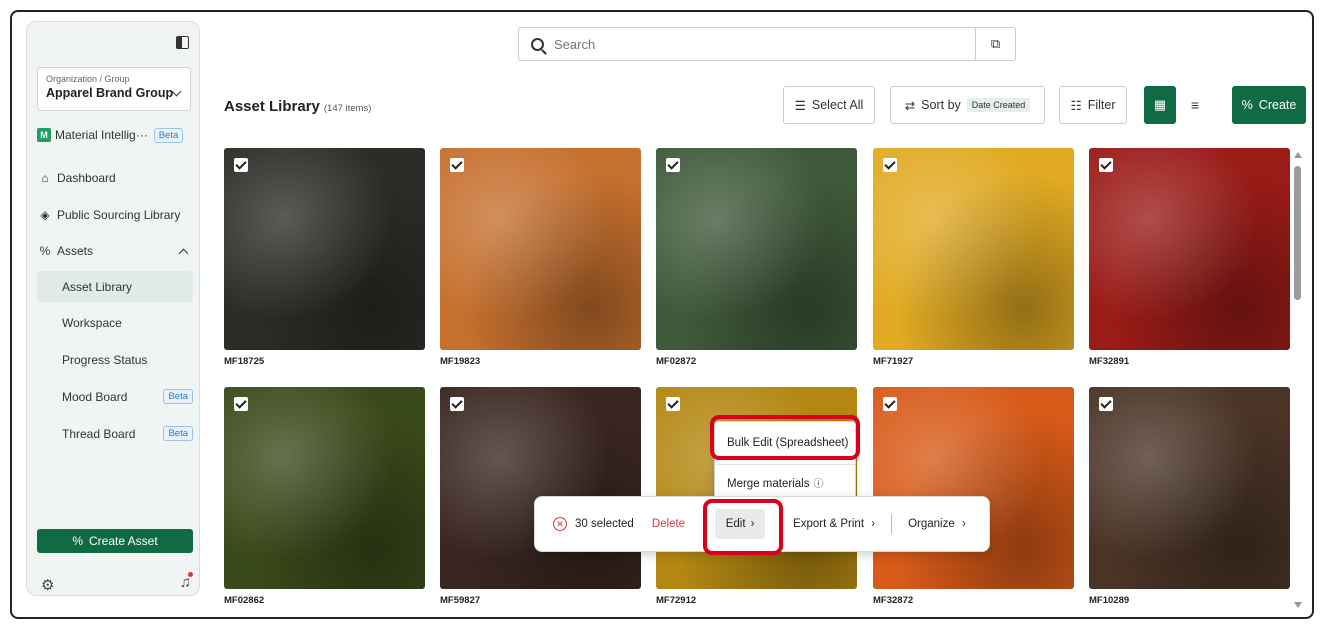  I want to click on sidebar-item-workspace: Workspace, so click(115, 322).